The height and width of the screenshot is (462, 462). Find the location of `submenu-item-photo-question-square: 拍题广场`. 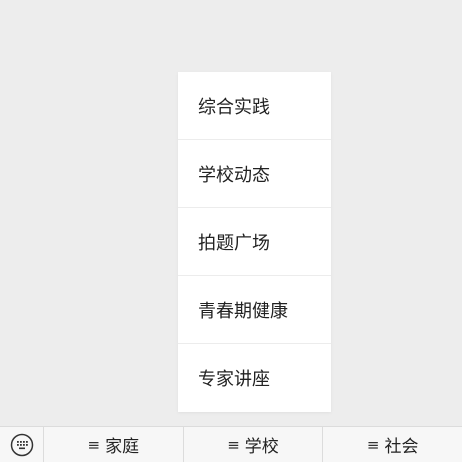

submenu-item-photo-question-square: 拍题广场 is located at coordinates (254, 242).